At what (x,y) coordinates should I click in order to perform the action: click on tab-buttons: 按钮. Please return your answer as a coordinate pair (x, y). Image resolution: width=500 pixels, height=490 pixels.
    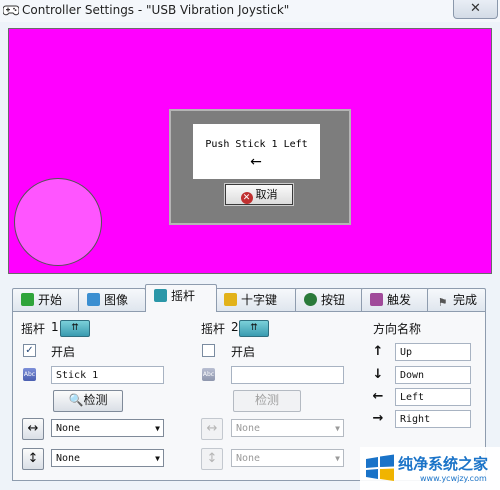
    Looking at the image, I should click on (329, 299).